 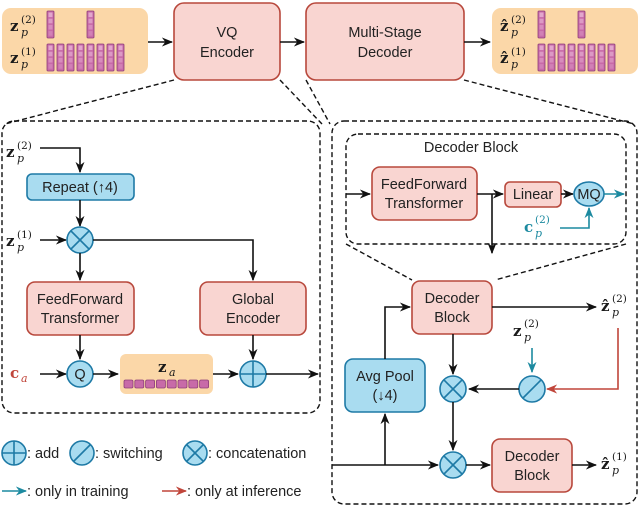 I want to click on arrow-zp2-to-repeat, so click(x=62, y=160).